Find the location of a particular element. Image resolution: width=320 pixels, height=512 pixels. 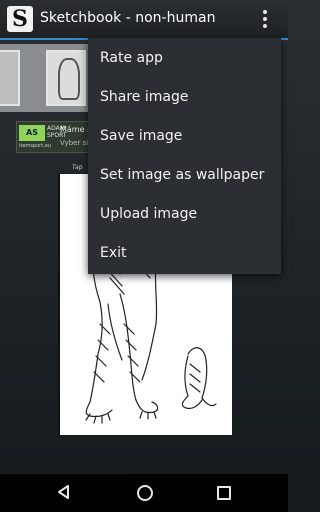

sketchbook-app-icon: S is located at coordinates (20, 19).